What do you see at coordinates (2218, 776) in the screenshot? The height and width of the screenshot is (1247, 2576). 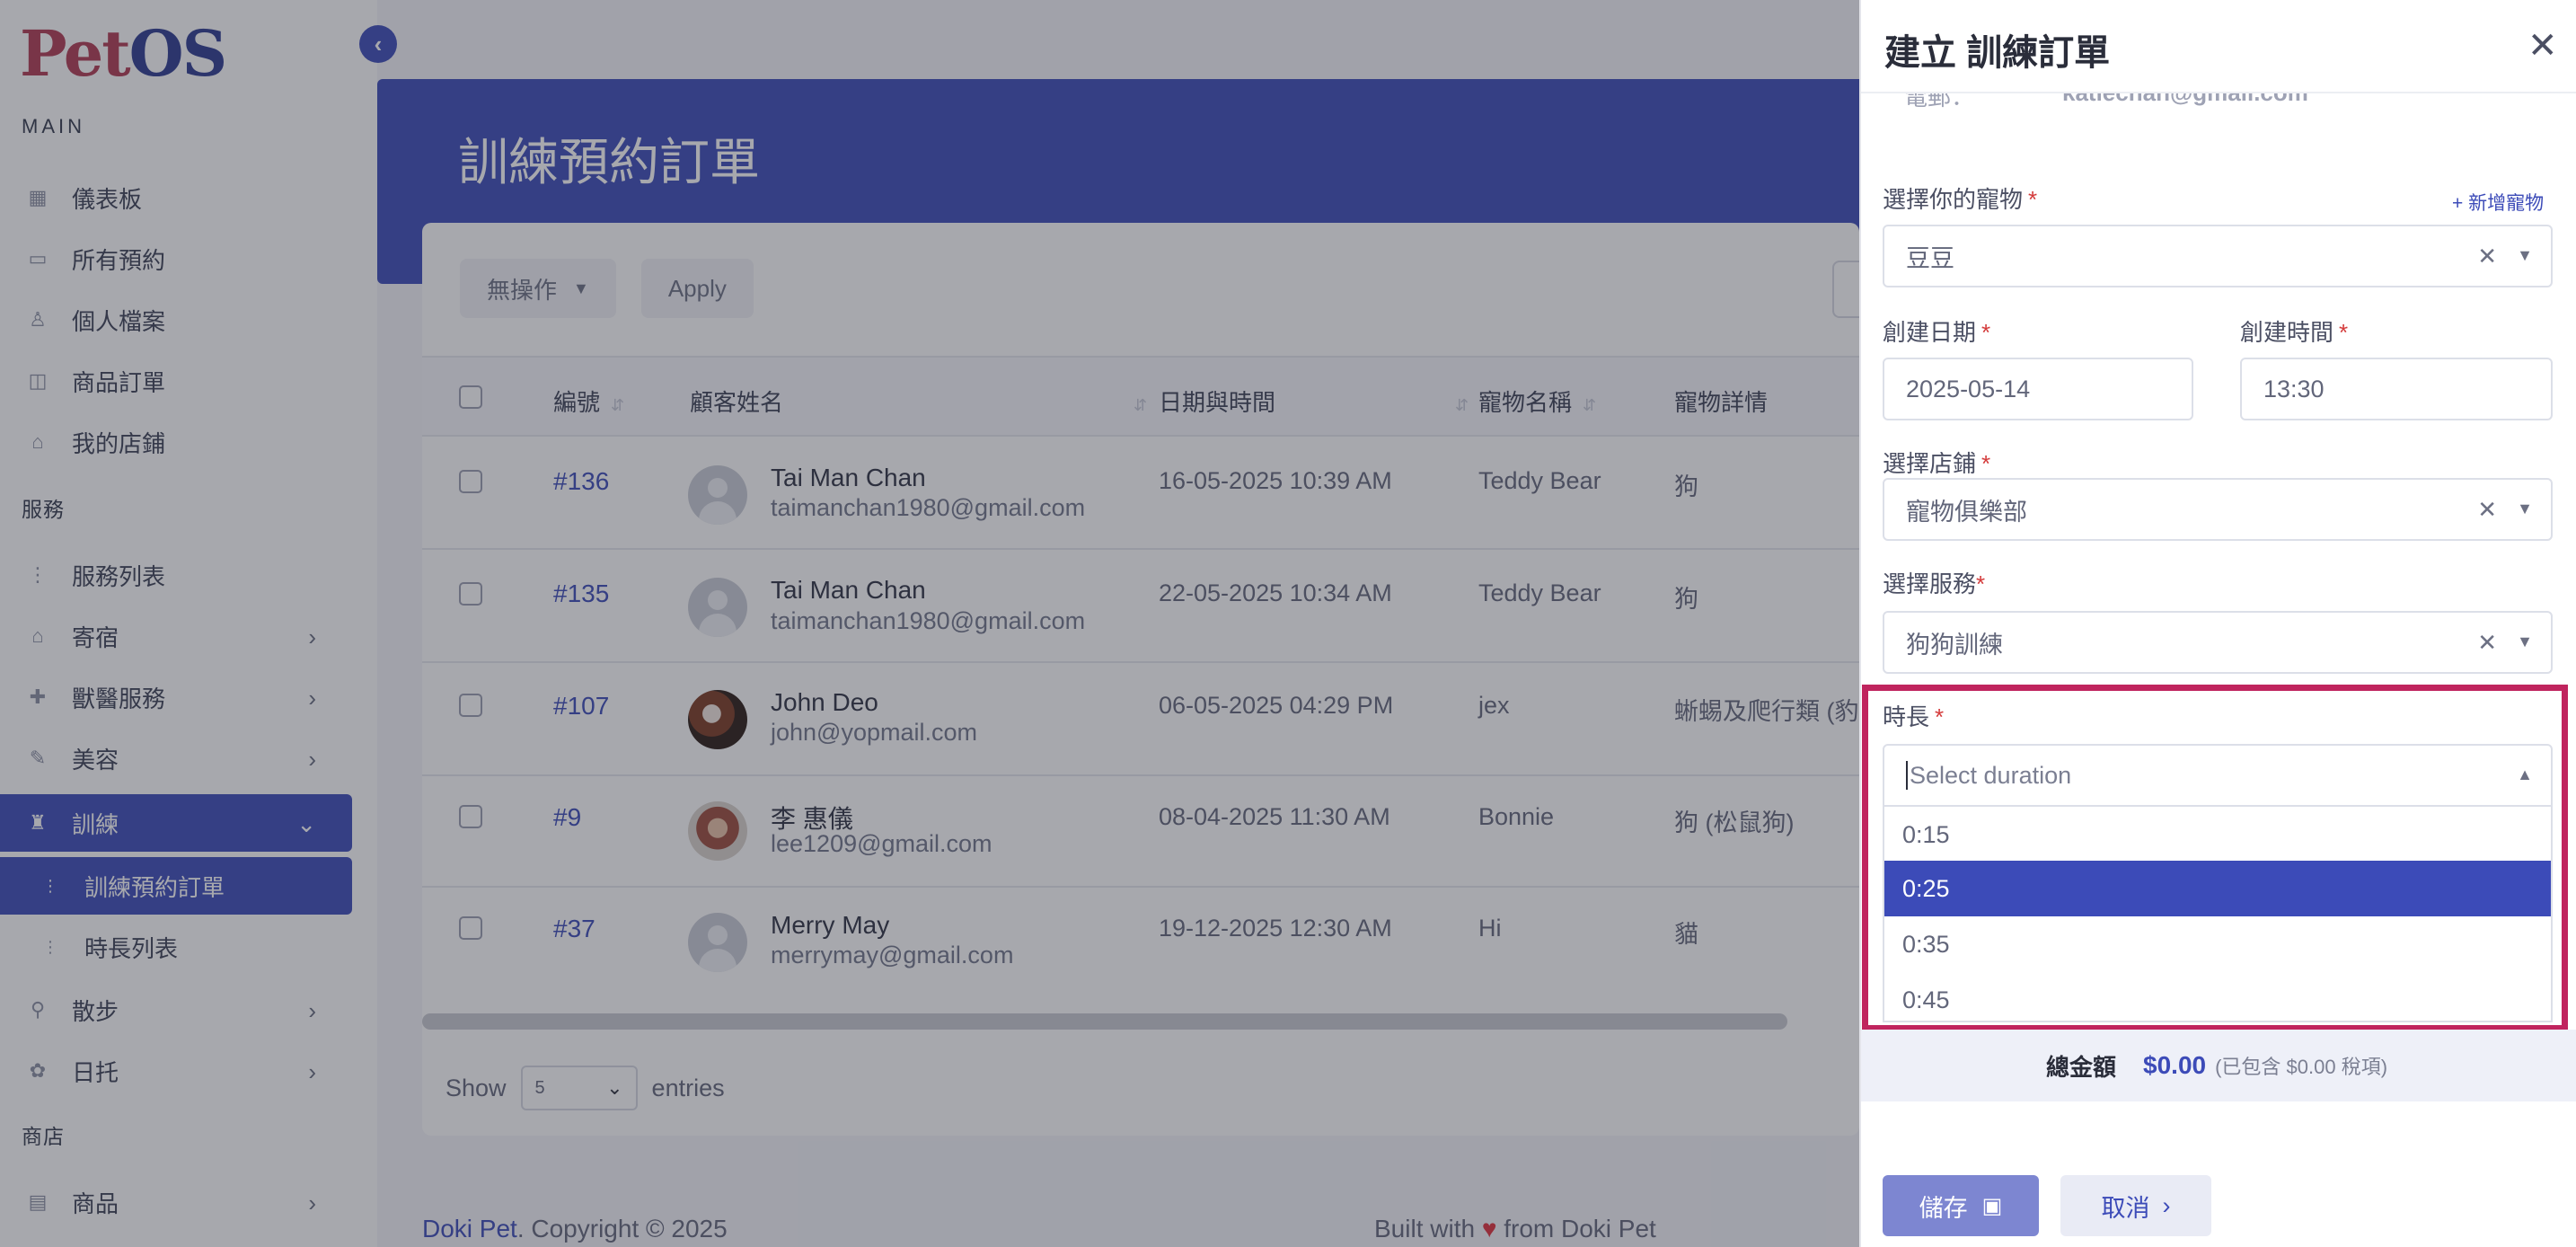 I see `duration-select: Select duration ▲` at bounding box center [2218, 776].